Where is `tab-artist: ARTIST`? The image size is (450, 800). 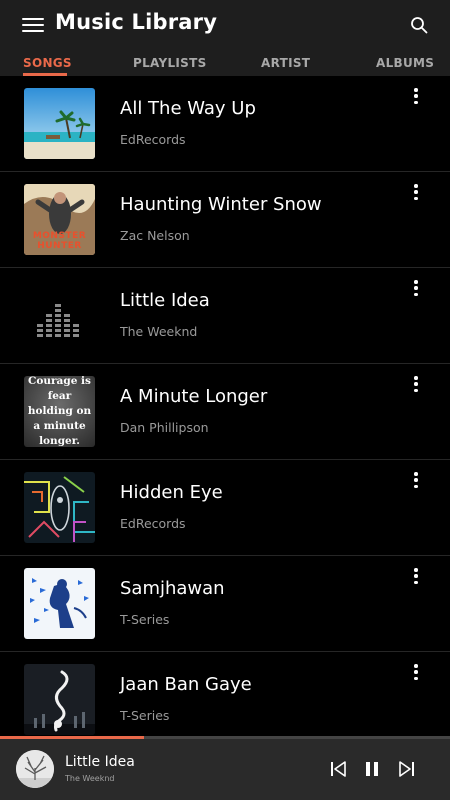
tab-artist: ARTIST is located at coordinates (285, 63).